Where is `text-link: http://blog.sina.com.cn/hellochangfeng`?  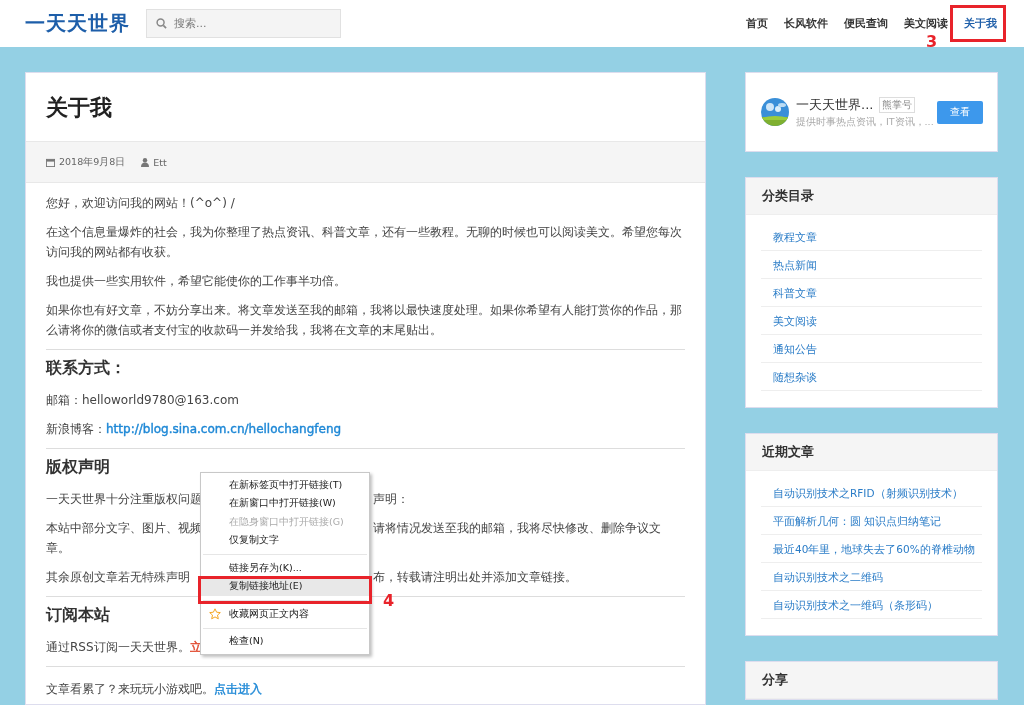
text-link: http://blog.sina.com.cn/hellochangfeng is located at coordinates (224, 428).